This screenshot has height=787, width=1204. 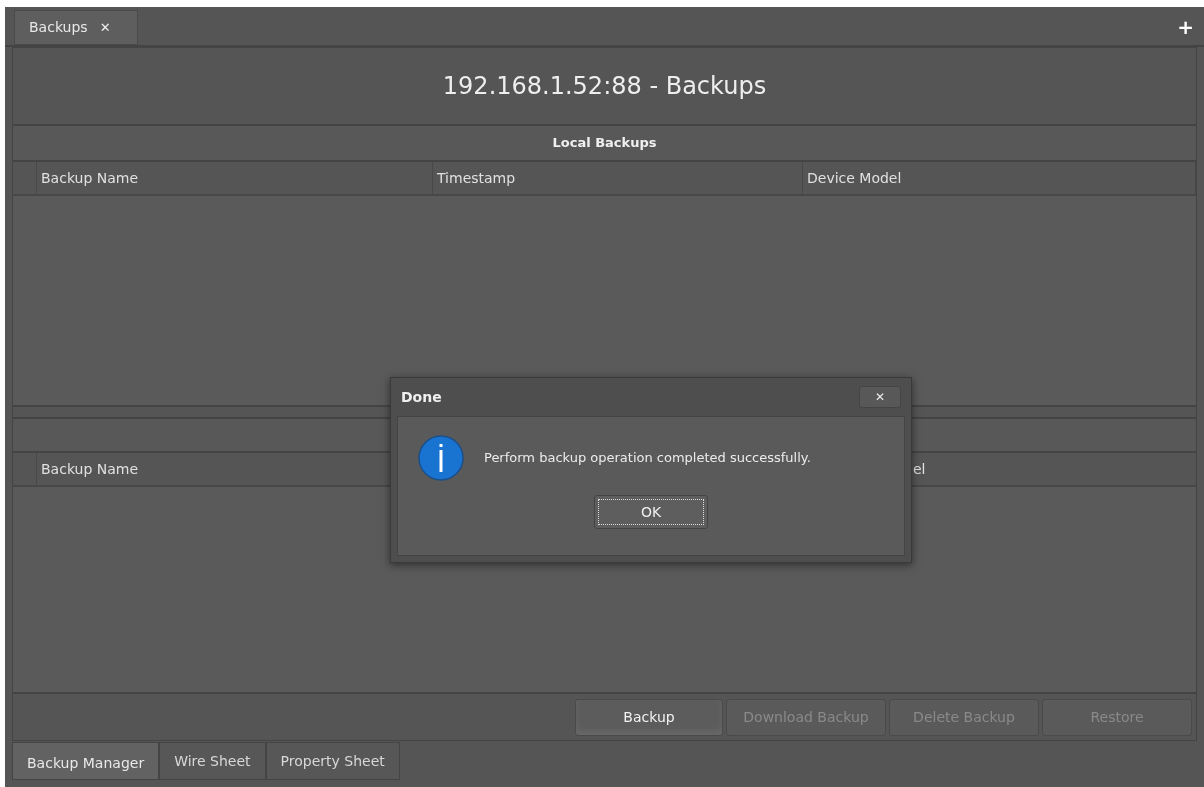 What do you see at coordinates (212, 761) in the screenshot?
I see `view-tab: Wire Sheet` at bounding box center [212, 761].